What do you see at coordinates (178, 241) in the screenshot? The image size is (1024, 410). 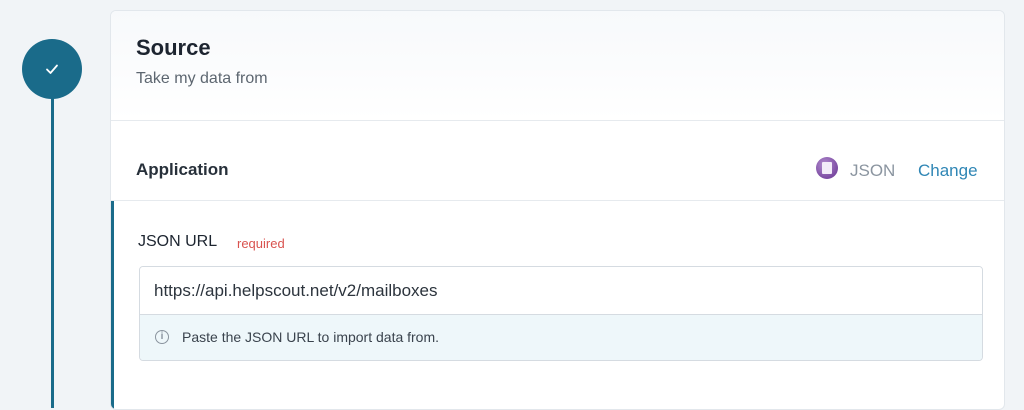 I see `json-url-label: JSON URL` at bounding box center [178, 241].